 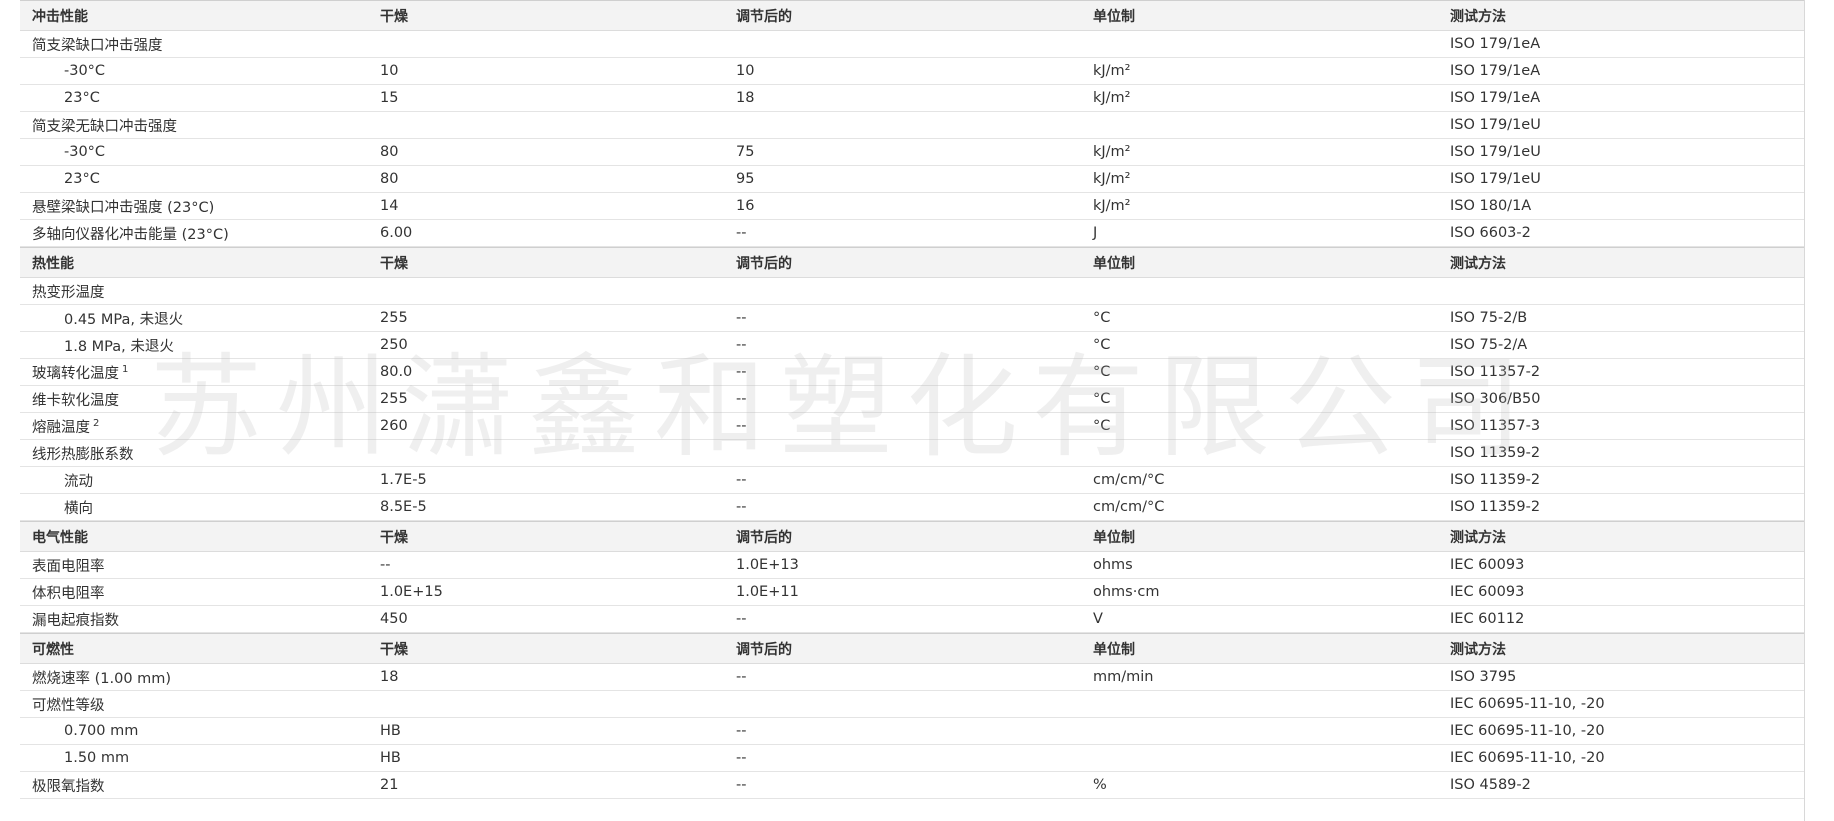 I want to click on value-dry: 18, so click(x=389, y=677).